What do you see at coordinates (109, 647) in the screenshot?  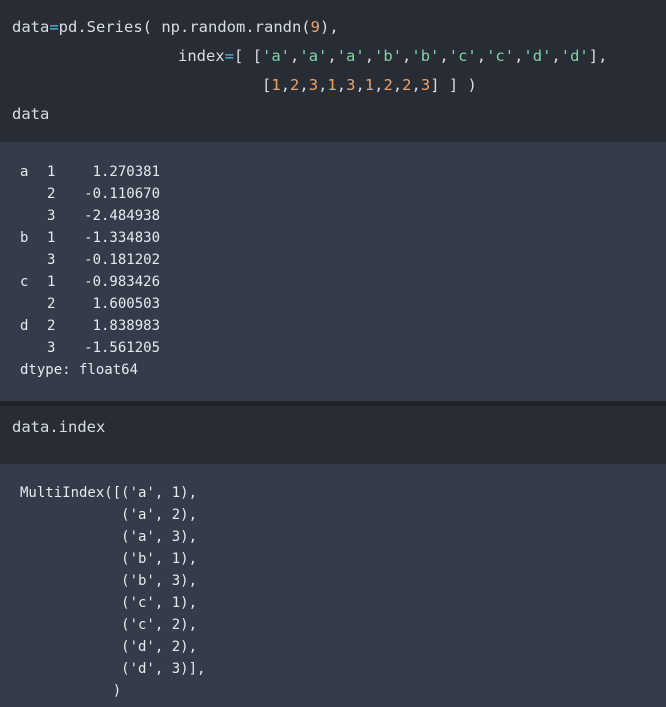 I see `multiindex-line: ('d', 2),` at bounding box center [109, 647].